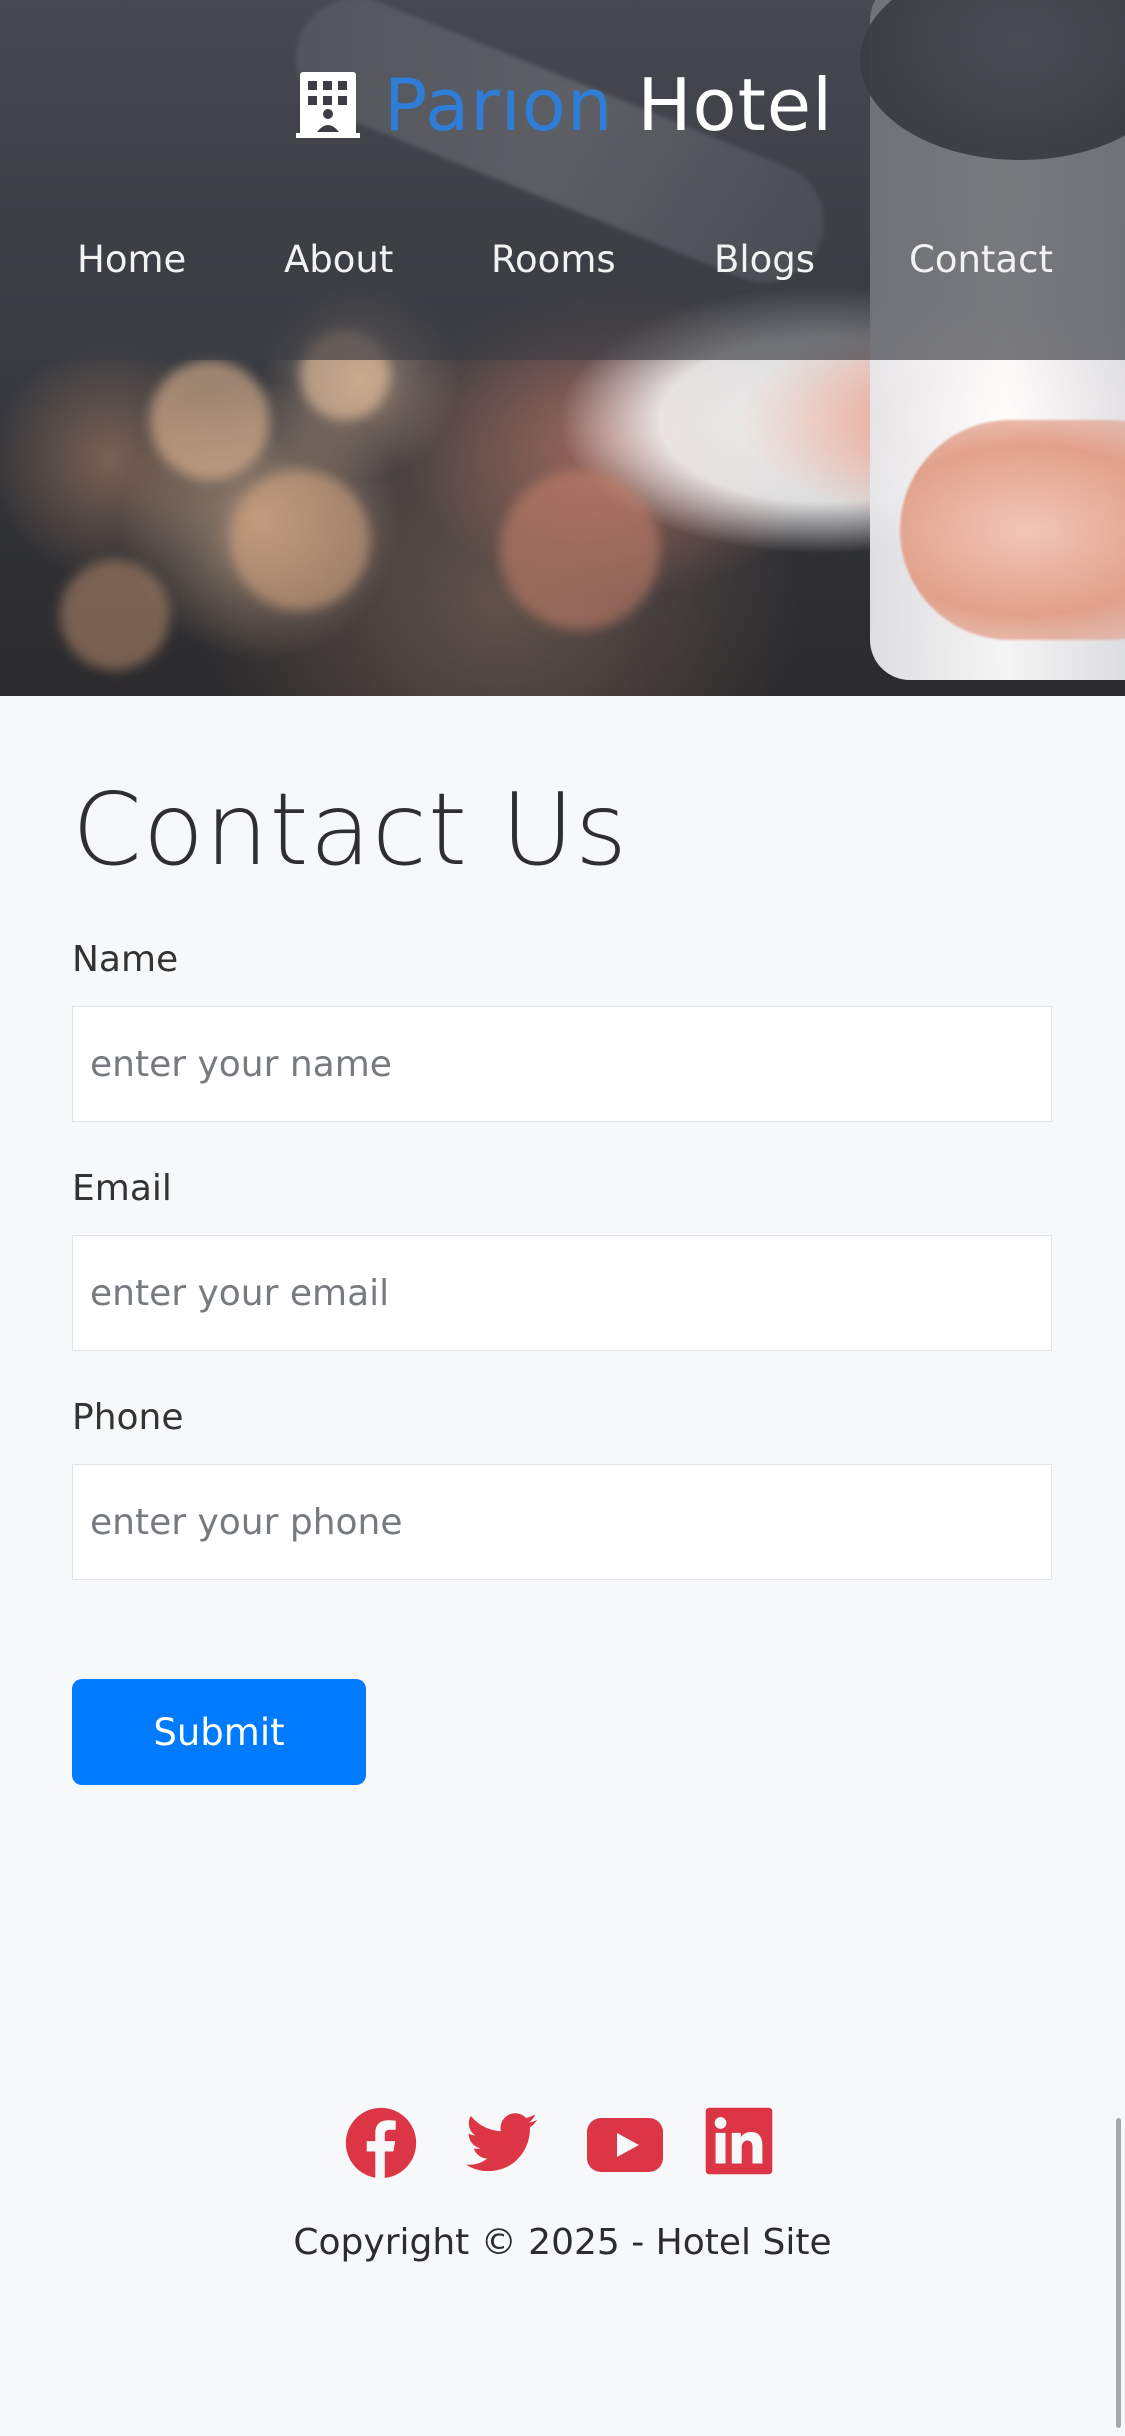 This screenshot has width=1125, height=2436. Describe the element at coordinates (128, 1417) in the screenshot. I see `phone-label: Phone` at that location.